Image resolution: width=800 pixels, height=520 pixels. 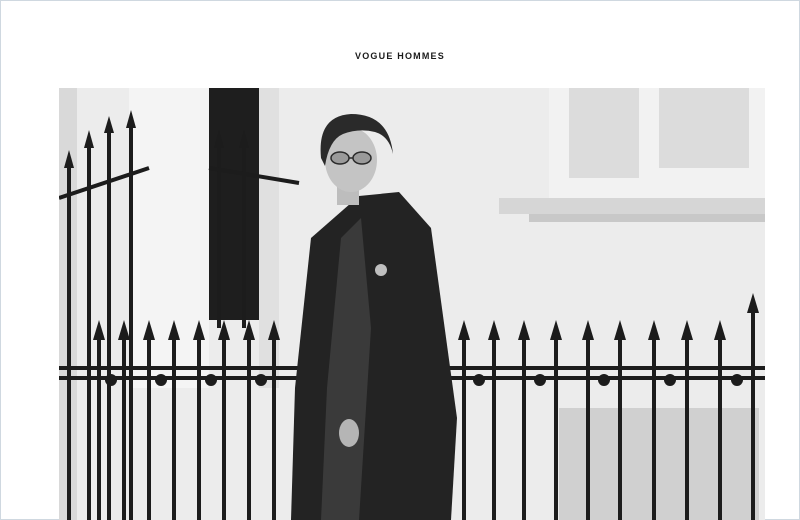 What do you see at coordinates (647, 218) in the screenshot?
I see `ledge-shadow` at bounding box center [647, 218].